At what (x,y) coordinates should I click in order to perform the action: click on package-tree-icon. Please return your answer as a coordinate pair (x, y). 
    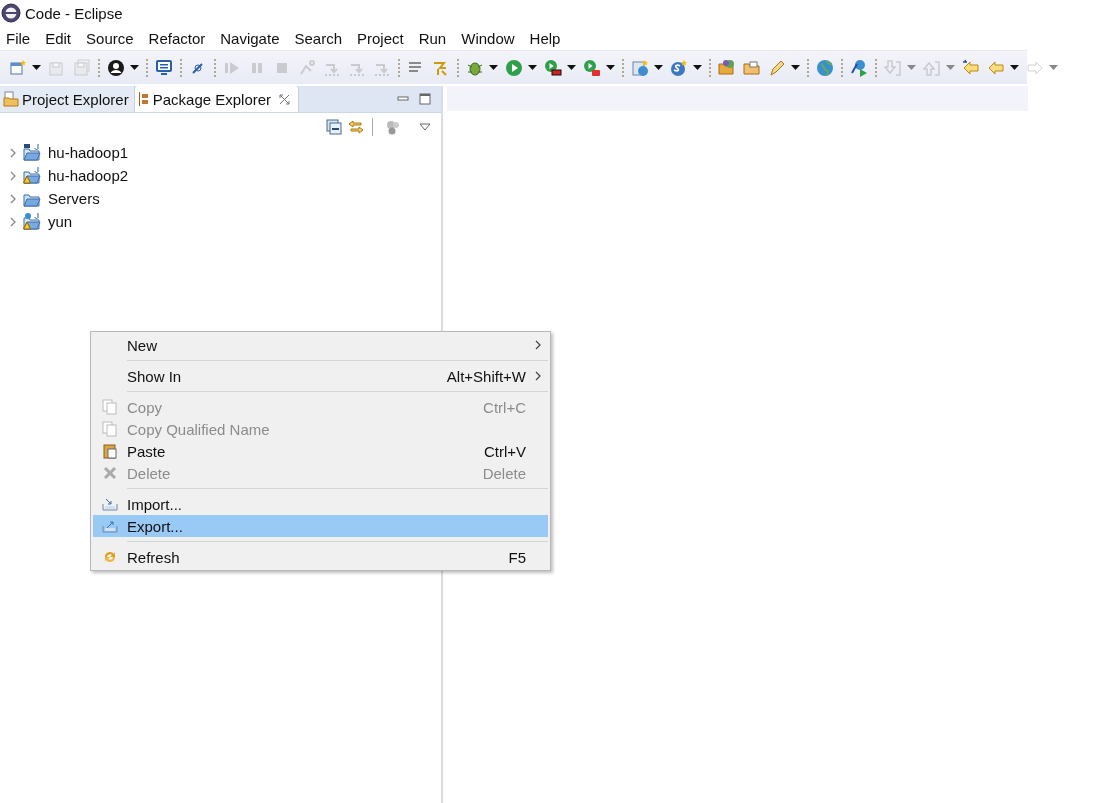
    Looking at the image, I should click on (143, 99).